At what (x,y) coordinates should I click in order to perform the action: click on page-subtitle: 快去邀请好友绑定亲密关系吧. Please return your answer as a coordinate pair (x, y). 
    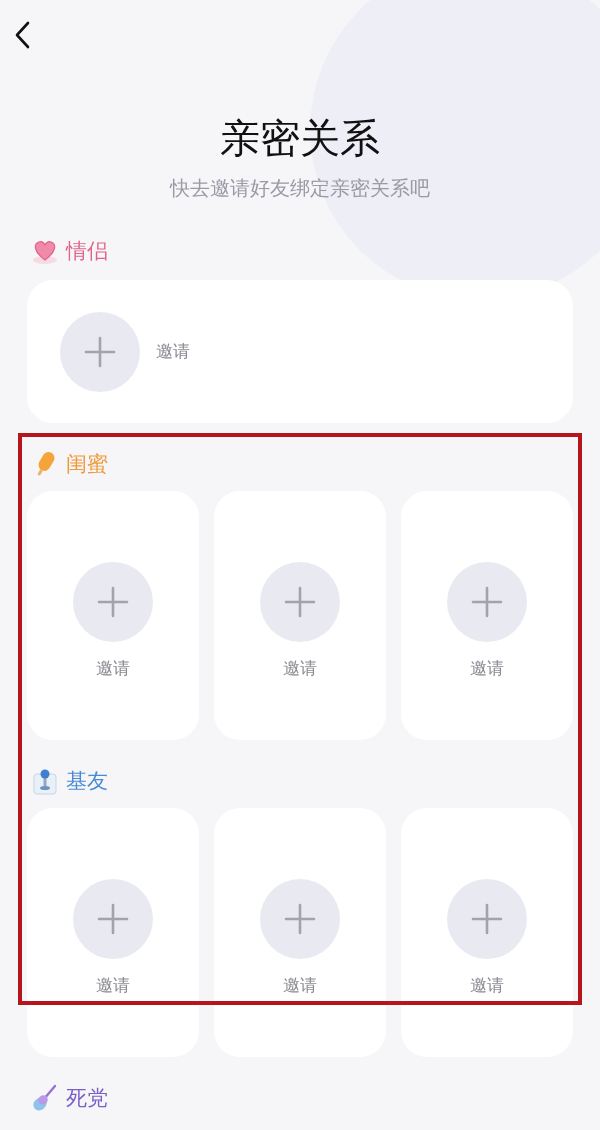
    Looking at the image, I should click on (299, 188).